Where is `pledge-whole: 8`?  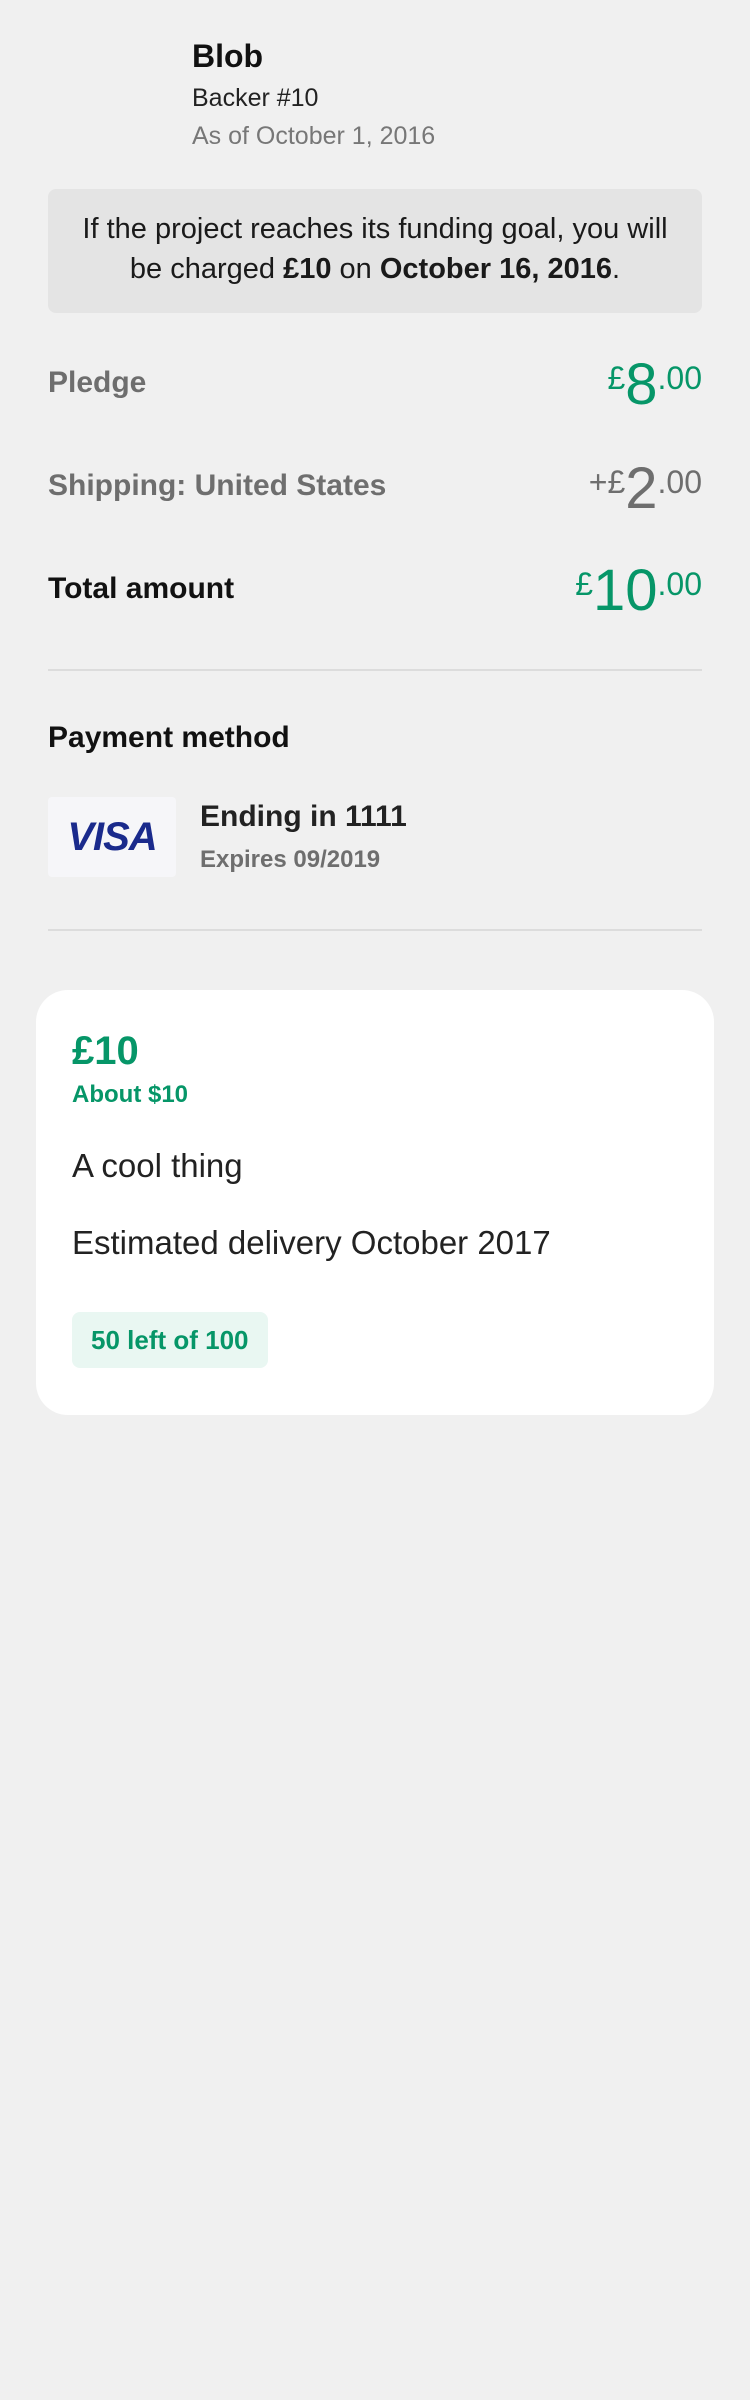
pledge-whole: 8 is located at coordinates (641, 384).